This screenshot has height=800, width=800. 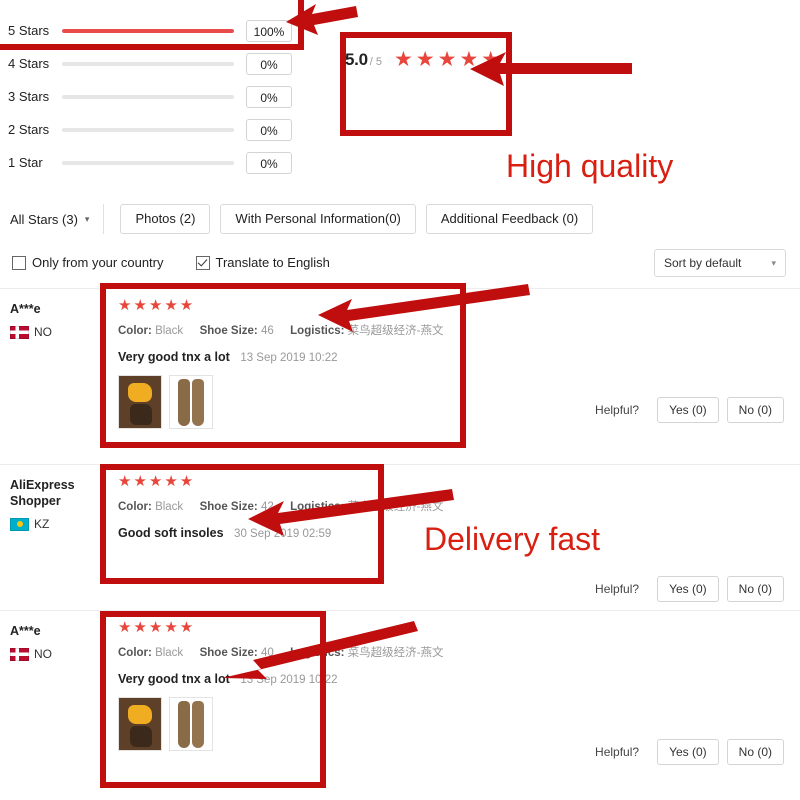 I want to click on filter-additional-feedback: Additional Feedback (0), so click(x=509, y=219).